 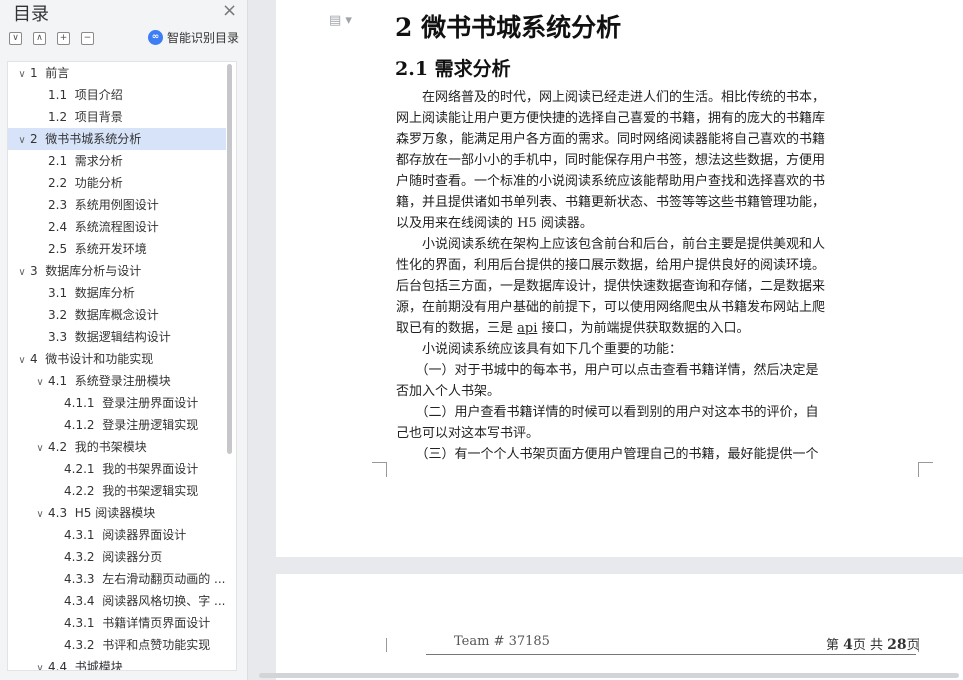 I want to click on toc-item: 4.1.1 登录注册界面设计, so click(x=117, y=403).